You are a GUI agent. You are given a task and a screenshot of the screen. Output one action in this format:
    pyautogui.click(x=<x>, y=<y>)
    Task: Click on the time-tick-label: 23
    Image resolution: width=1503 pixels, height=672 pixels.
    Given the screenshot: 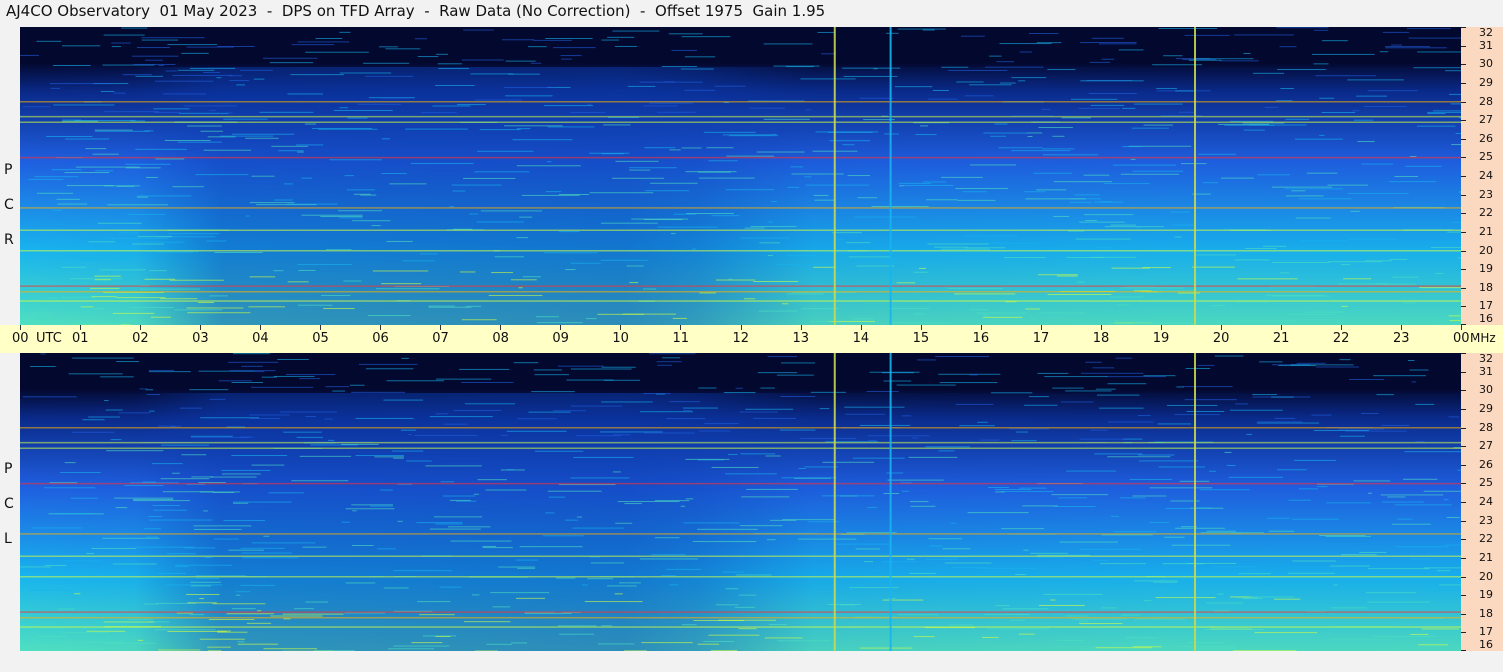 What is the action you would take?
    pyautogui.click(x=1401, y=338)
    